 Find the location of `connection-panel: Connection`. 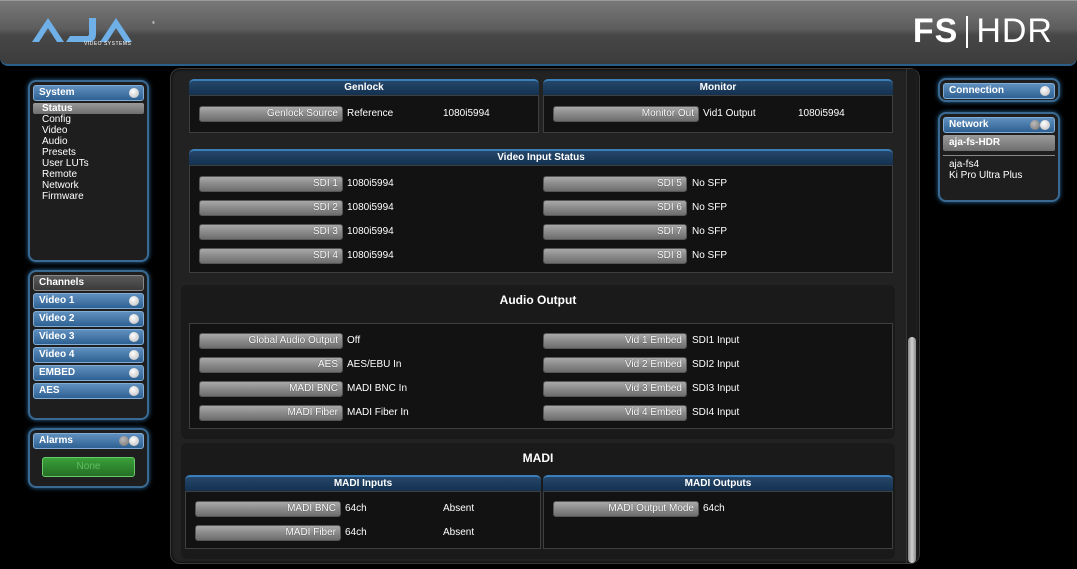

connection-panel: Connection is located at coordinates (999, 90).